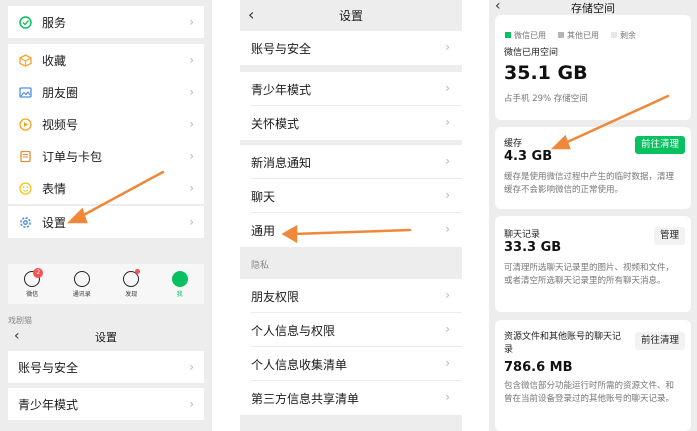  What do you see at coordinates (54, 60) in the screenshot?
I see `menu-item-label: 收藏` at bounding box center [54, 60].